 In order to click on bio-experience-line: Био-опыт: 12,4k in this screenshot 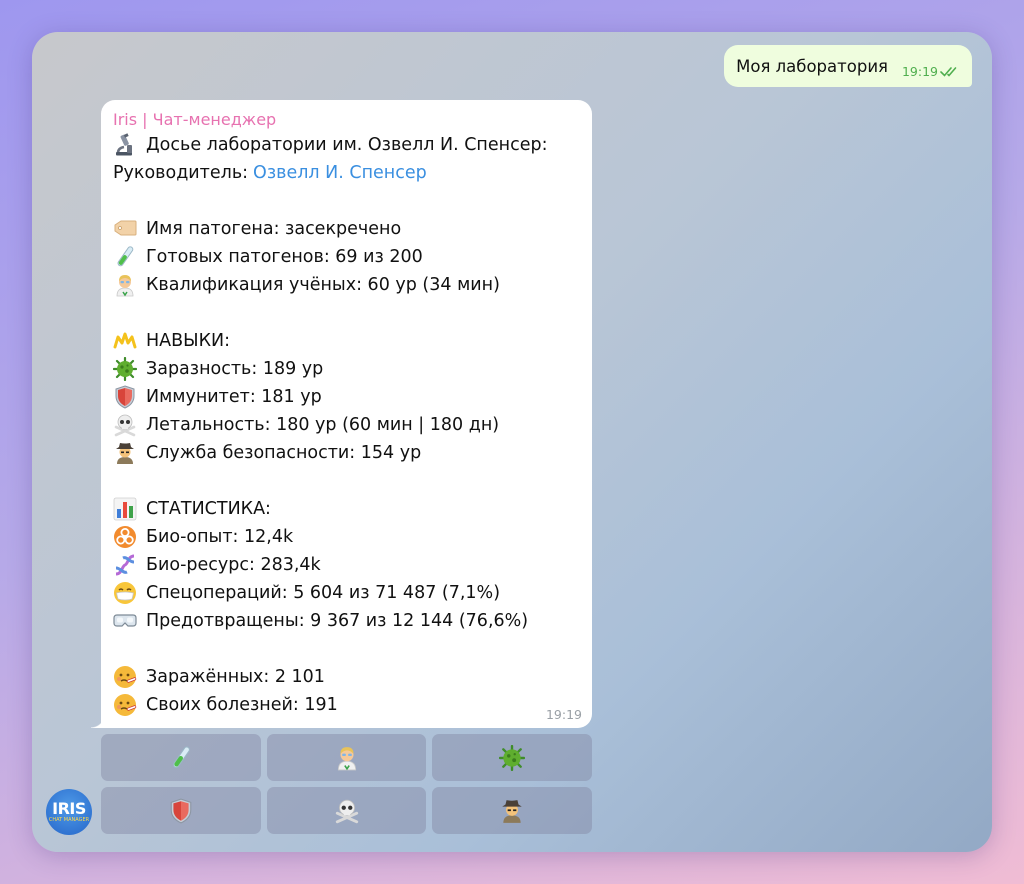, I will do `click(346, 537)`.